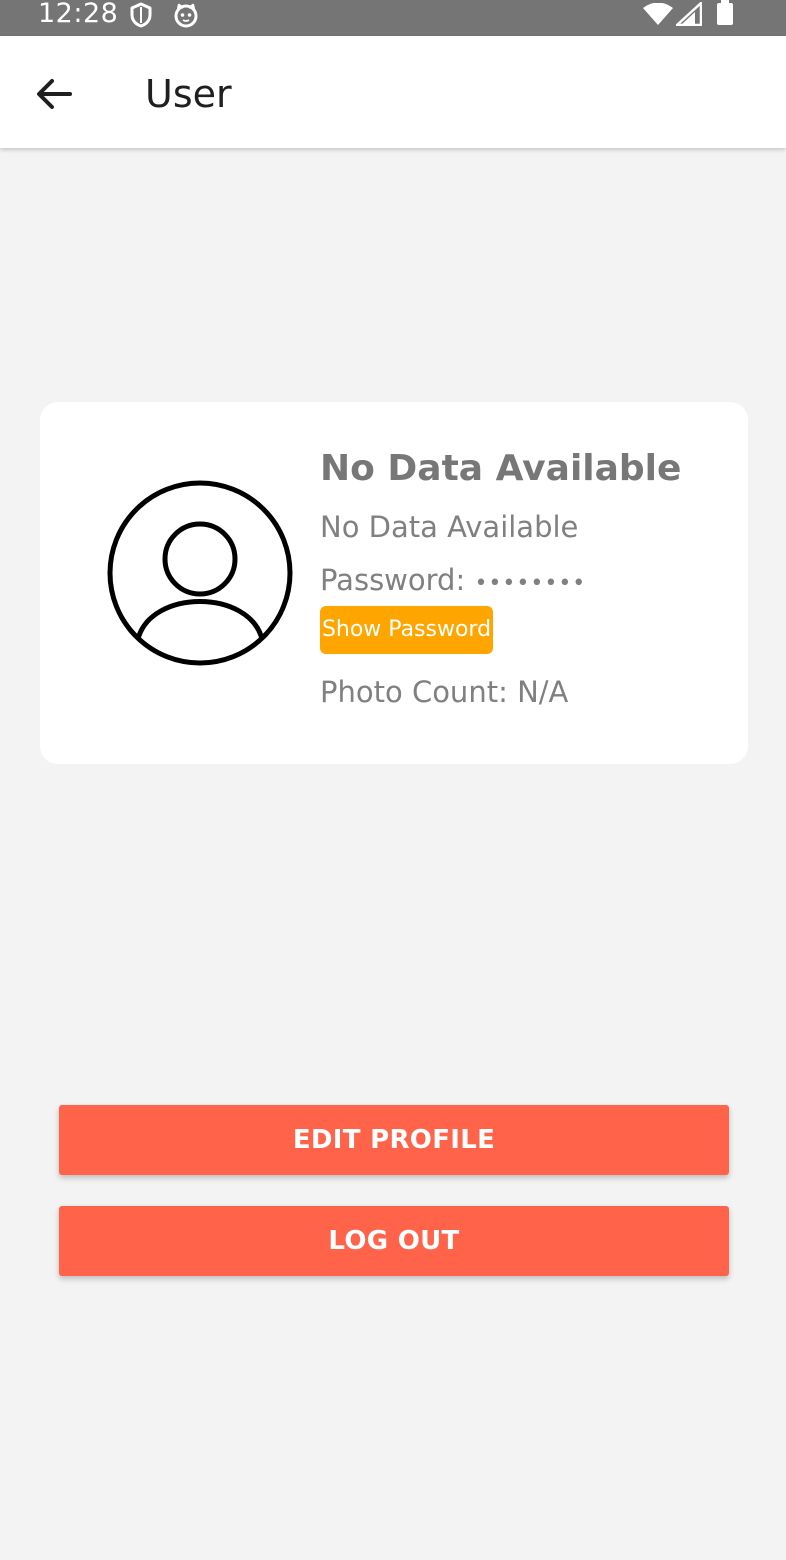 The image size is (786, 1560). What do you see at coordinates (394, 1241) in the screenshot?
I see `log-out-button: LOG OUT` at bounding box center [394, 1241].